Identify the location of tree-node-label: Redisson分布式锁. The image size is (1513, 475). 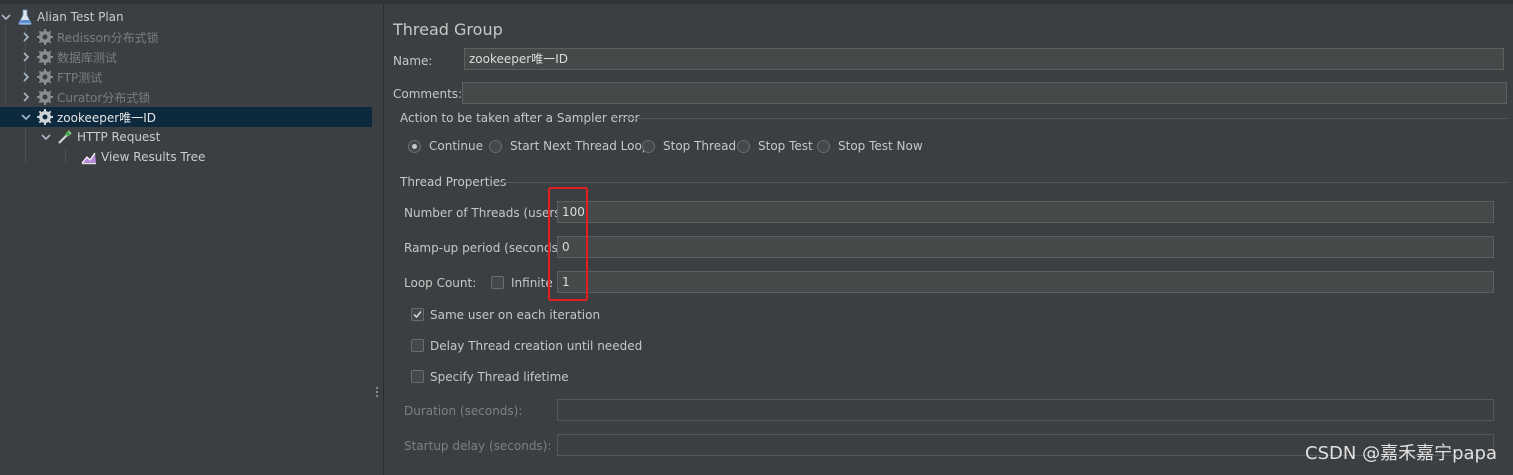
(108, 37).